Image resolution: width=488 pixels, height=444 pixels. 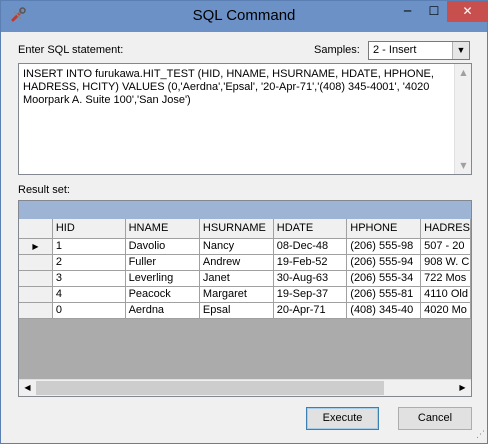 I want to click on table-cell: (206) 555-98, so click(x=384, y=246).